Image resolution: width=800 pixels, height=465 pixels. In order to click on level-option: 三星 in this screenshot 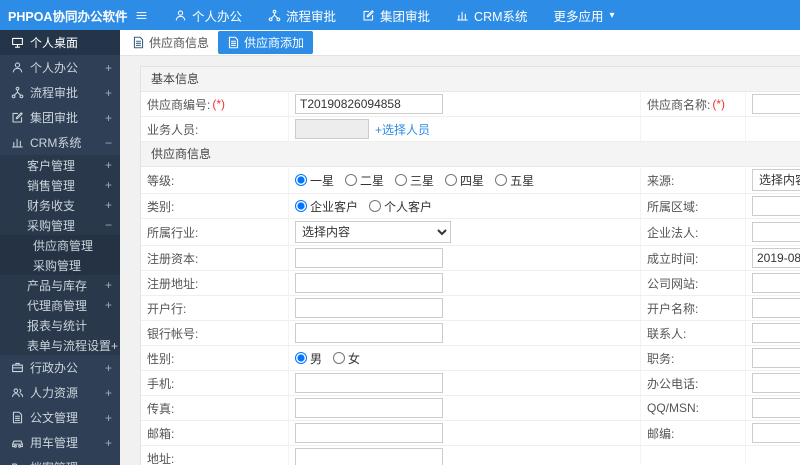, I will do `click(414, 180)`.